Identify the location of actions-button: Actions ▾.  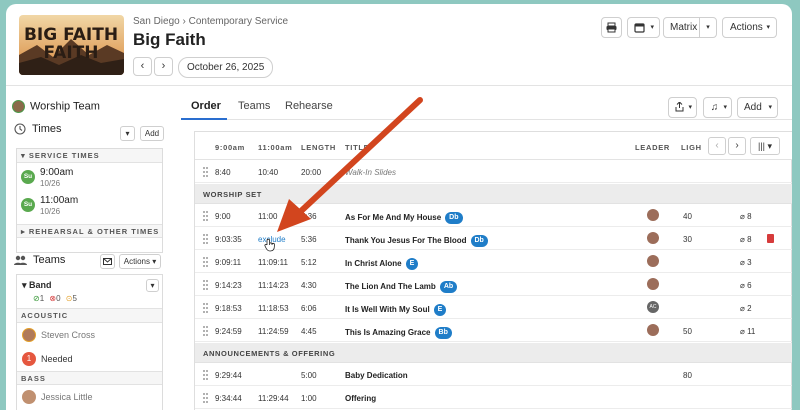
(749, 27).